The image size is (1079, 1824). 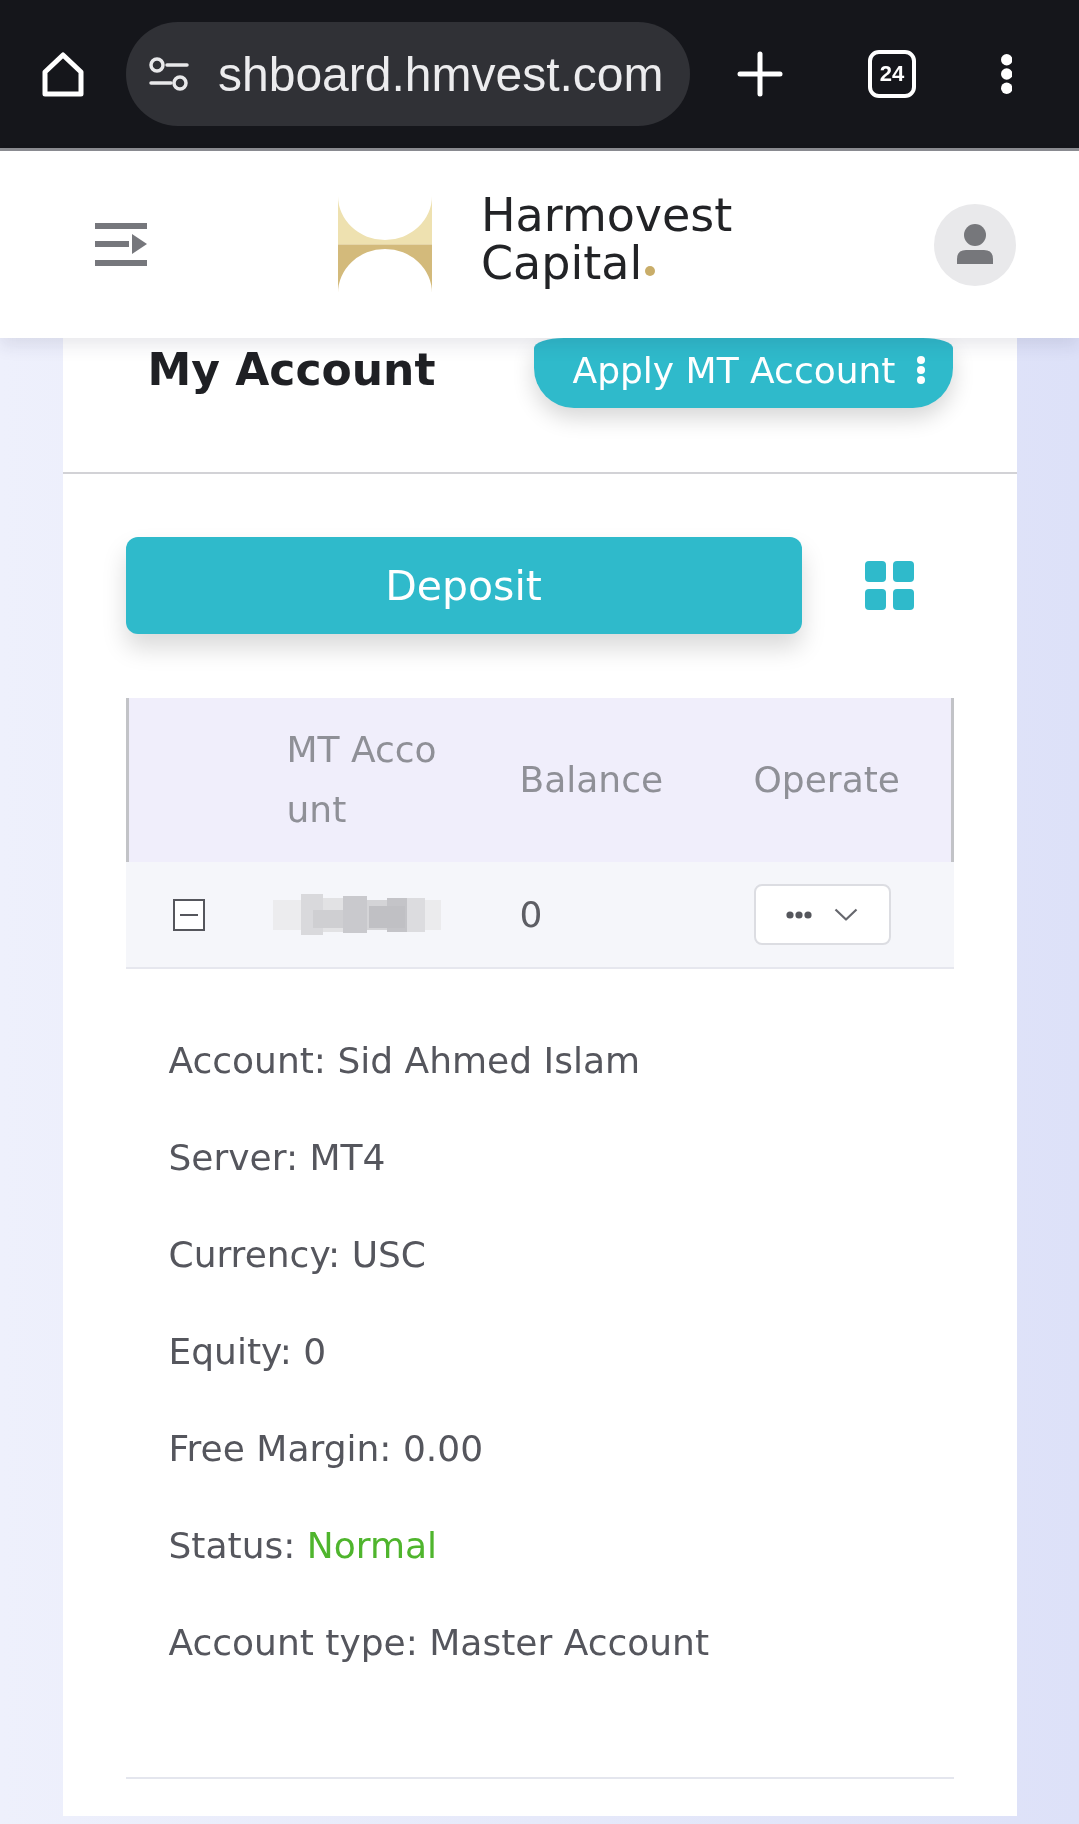 What do you see at coordinates (531, 914) in the screenshot?
I see `table-cell: 0` at bounding box center [531, 914].